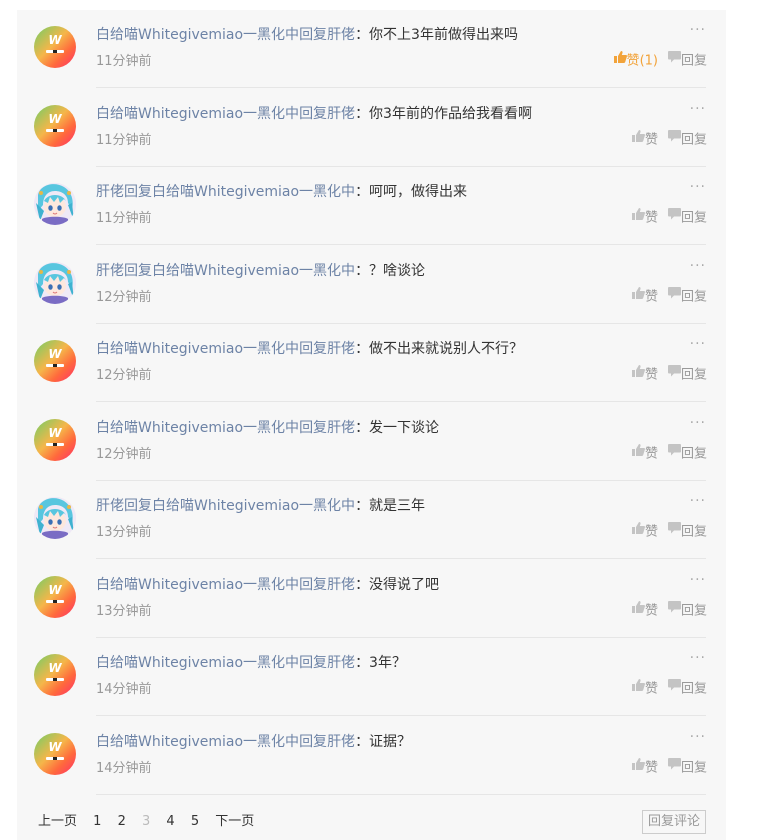  I want to click on comment-text: ：？啥谈论, so click(390, 270).